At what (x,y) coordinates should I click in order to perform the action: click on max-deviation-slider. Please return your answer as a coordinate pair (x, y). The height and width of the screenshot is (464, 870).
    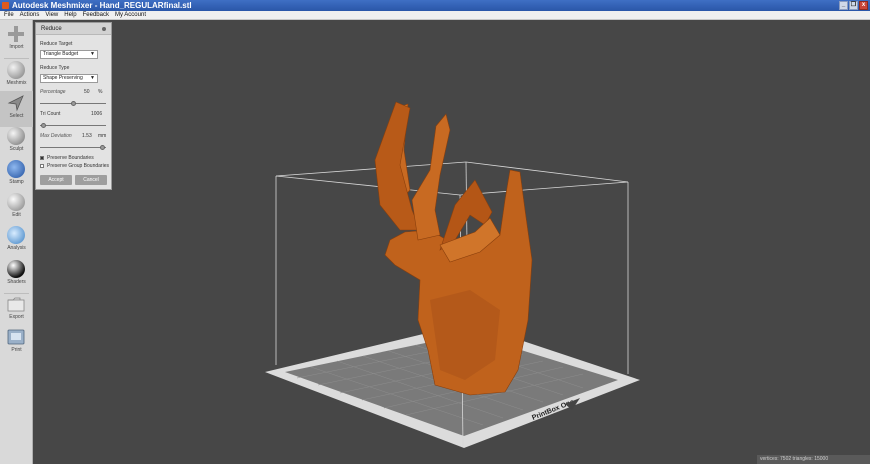
    Looking at the image, I should click on (73, 147).